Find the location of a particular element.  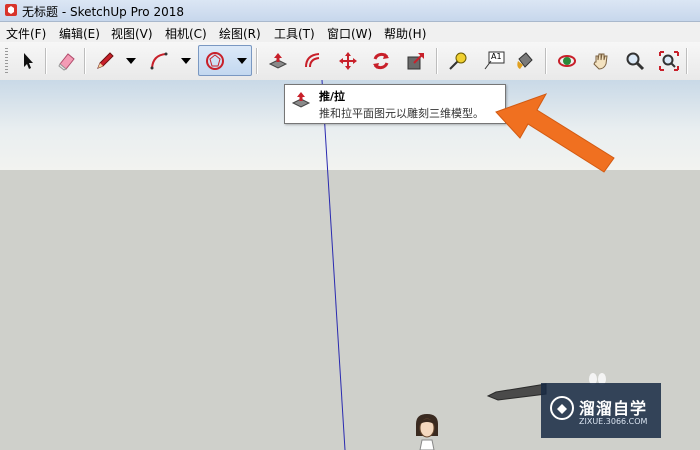

toolbar-grip is located at coordinates (6, 61).